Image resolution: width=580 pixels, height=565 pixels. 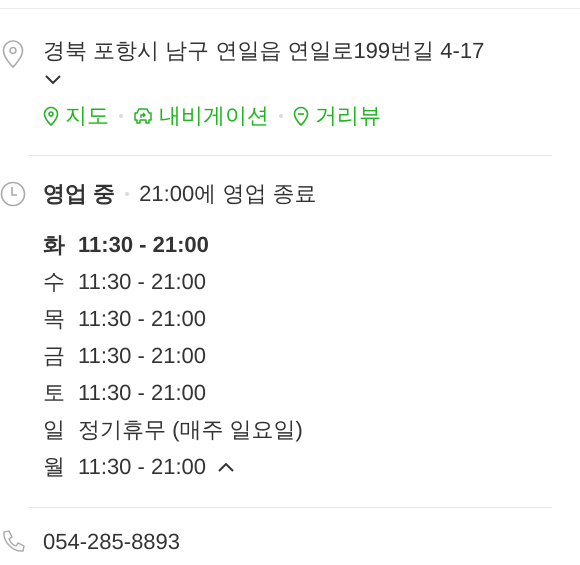 What do you see at coordinates (111, 541) in the screenshot?
I see `phone-number: 054-285-8893` at bounding box center [111, 541].